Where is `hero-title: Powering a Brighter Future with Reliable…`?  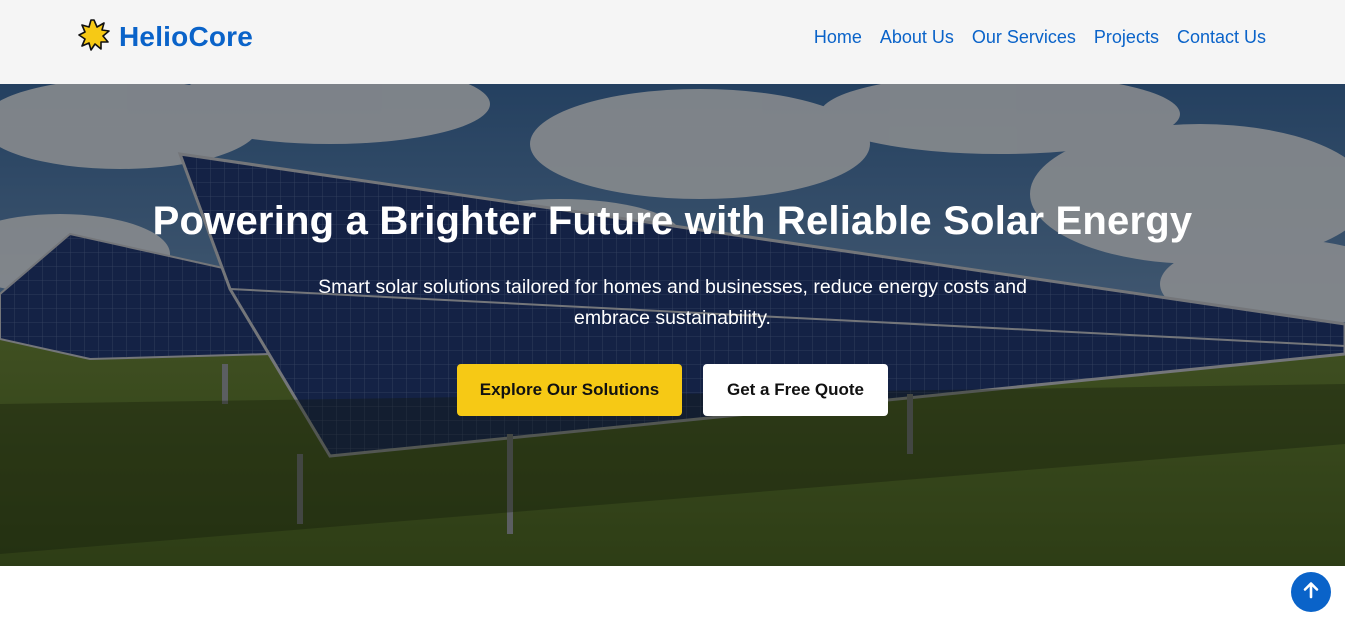 hero-title: Powering a Brighter Future with Reliable… is located at coordinates (672, 221).